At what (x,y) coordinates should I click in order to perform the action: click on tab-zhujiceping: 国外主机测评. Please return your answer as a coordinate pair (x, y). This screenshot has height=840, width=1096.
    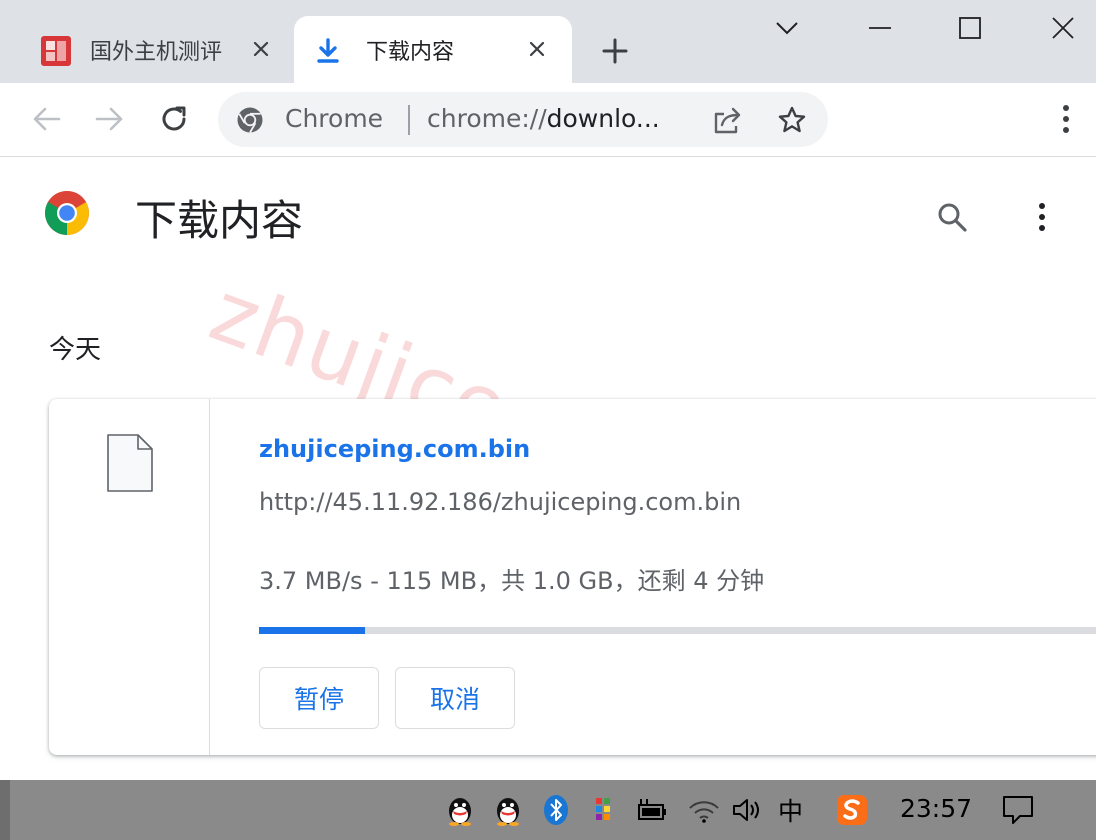
    Looking at the image, I should click on (157, 49).